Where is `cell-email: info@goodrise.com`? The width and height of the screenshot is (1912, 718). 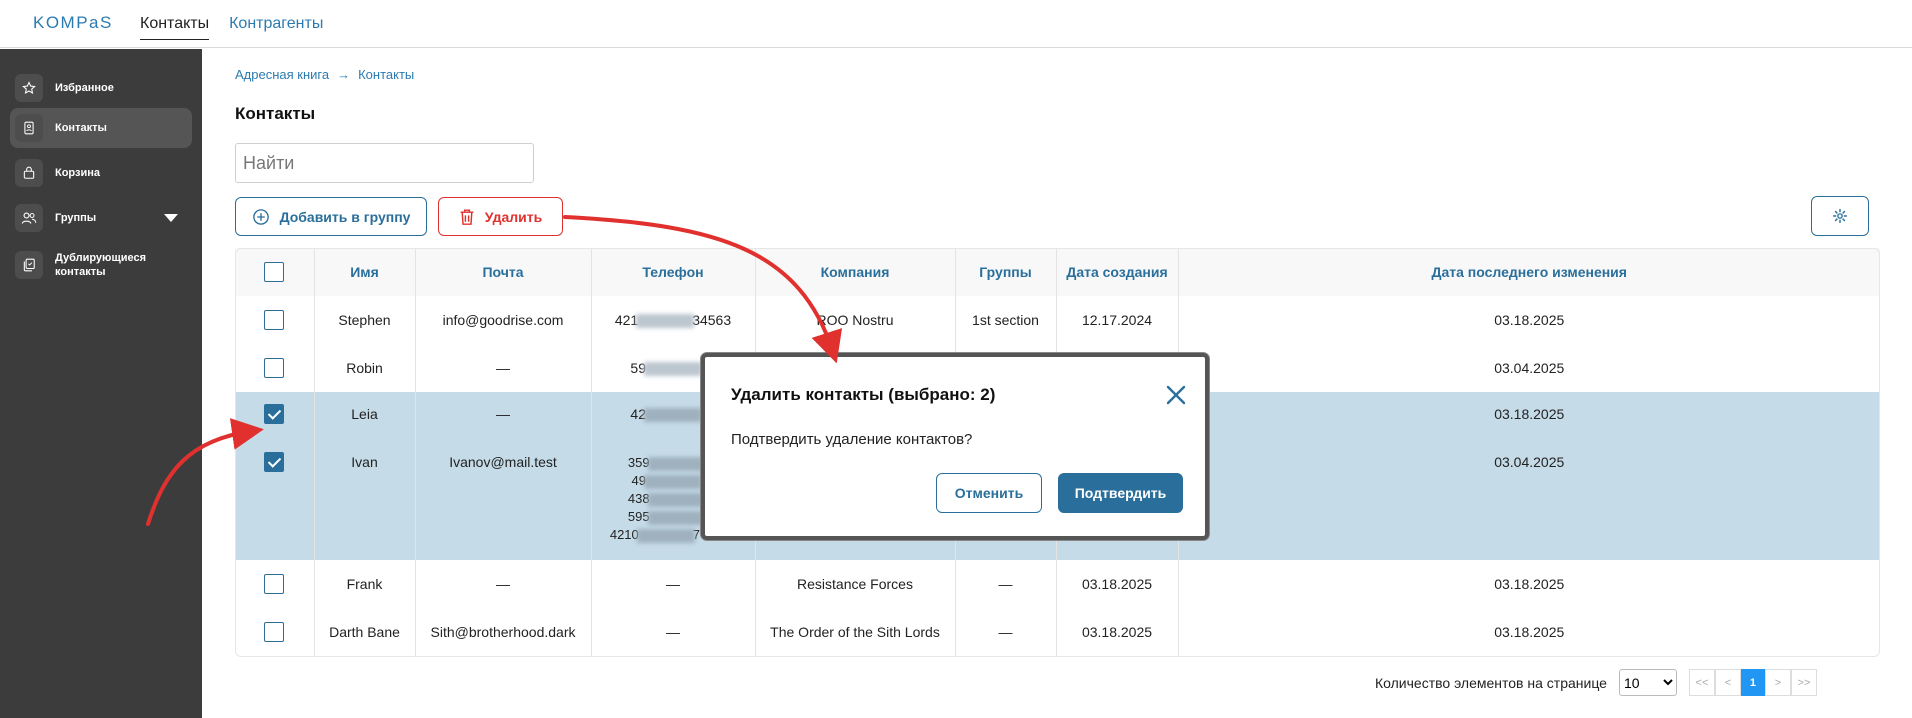 cell-email: info@goodrise.com is located at coordinates (503, 320).